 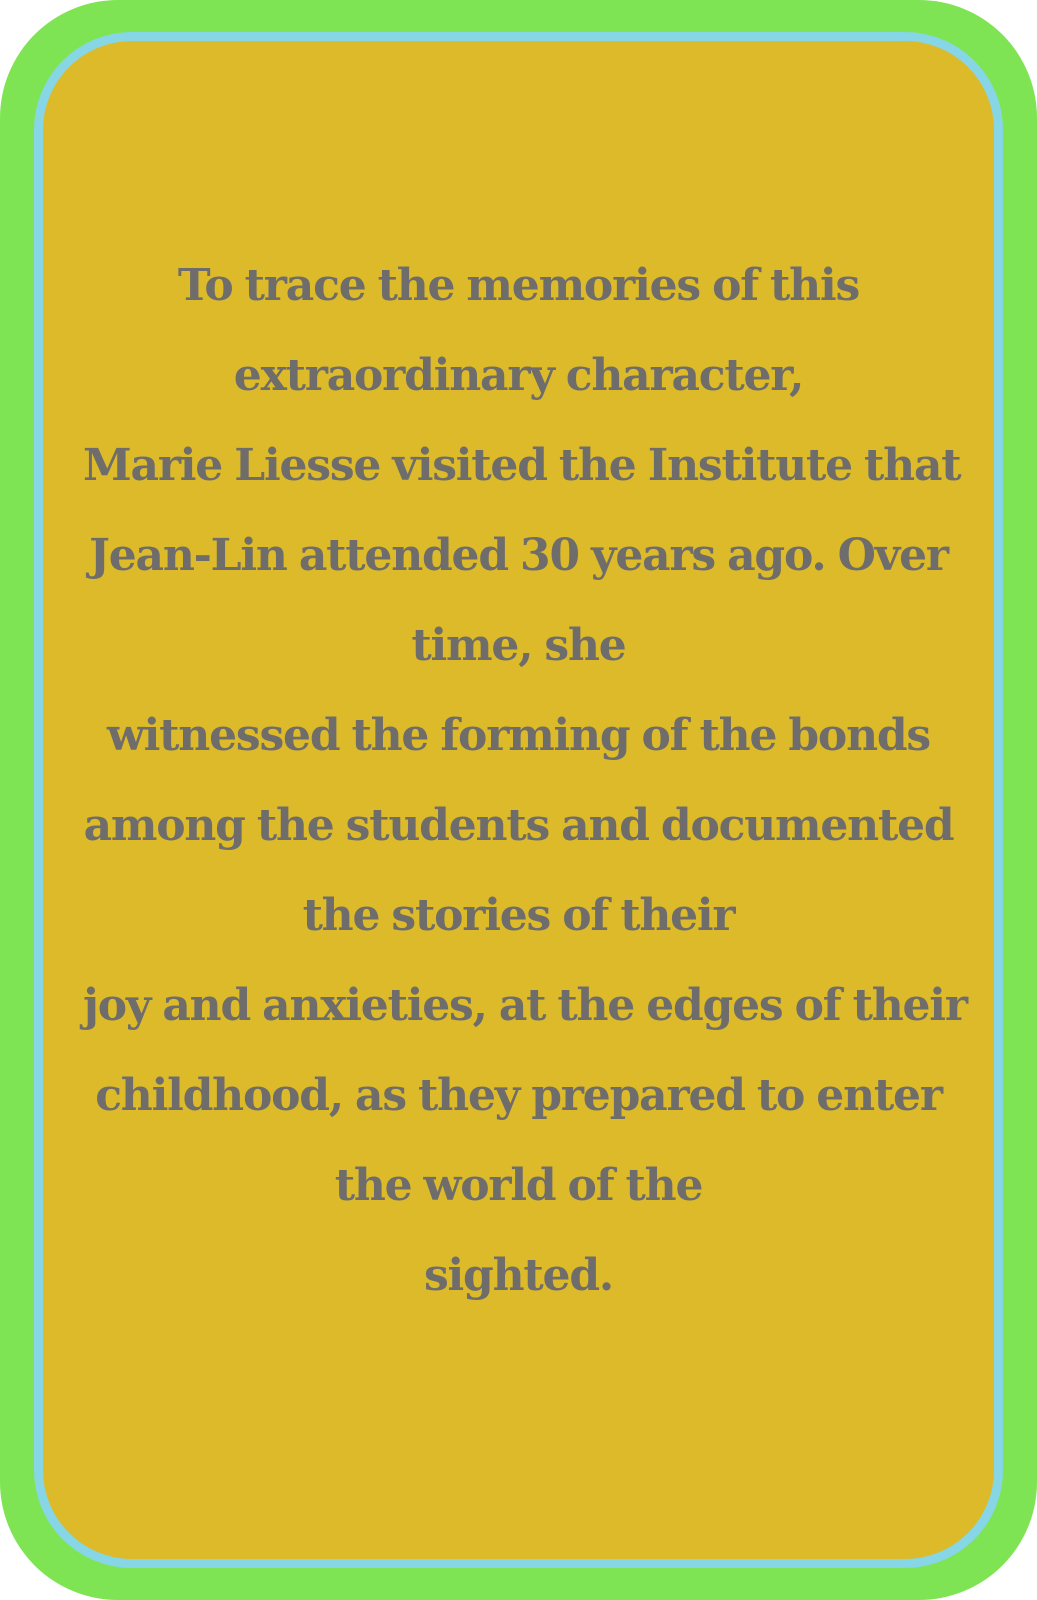 I want to click on text-line-8: the stories of their, so click(x=519, y=915).